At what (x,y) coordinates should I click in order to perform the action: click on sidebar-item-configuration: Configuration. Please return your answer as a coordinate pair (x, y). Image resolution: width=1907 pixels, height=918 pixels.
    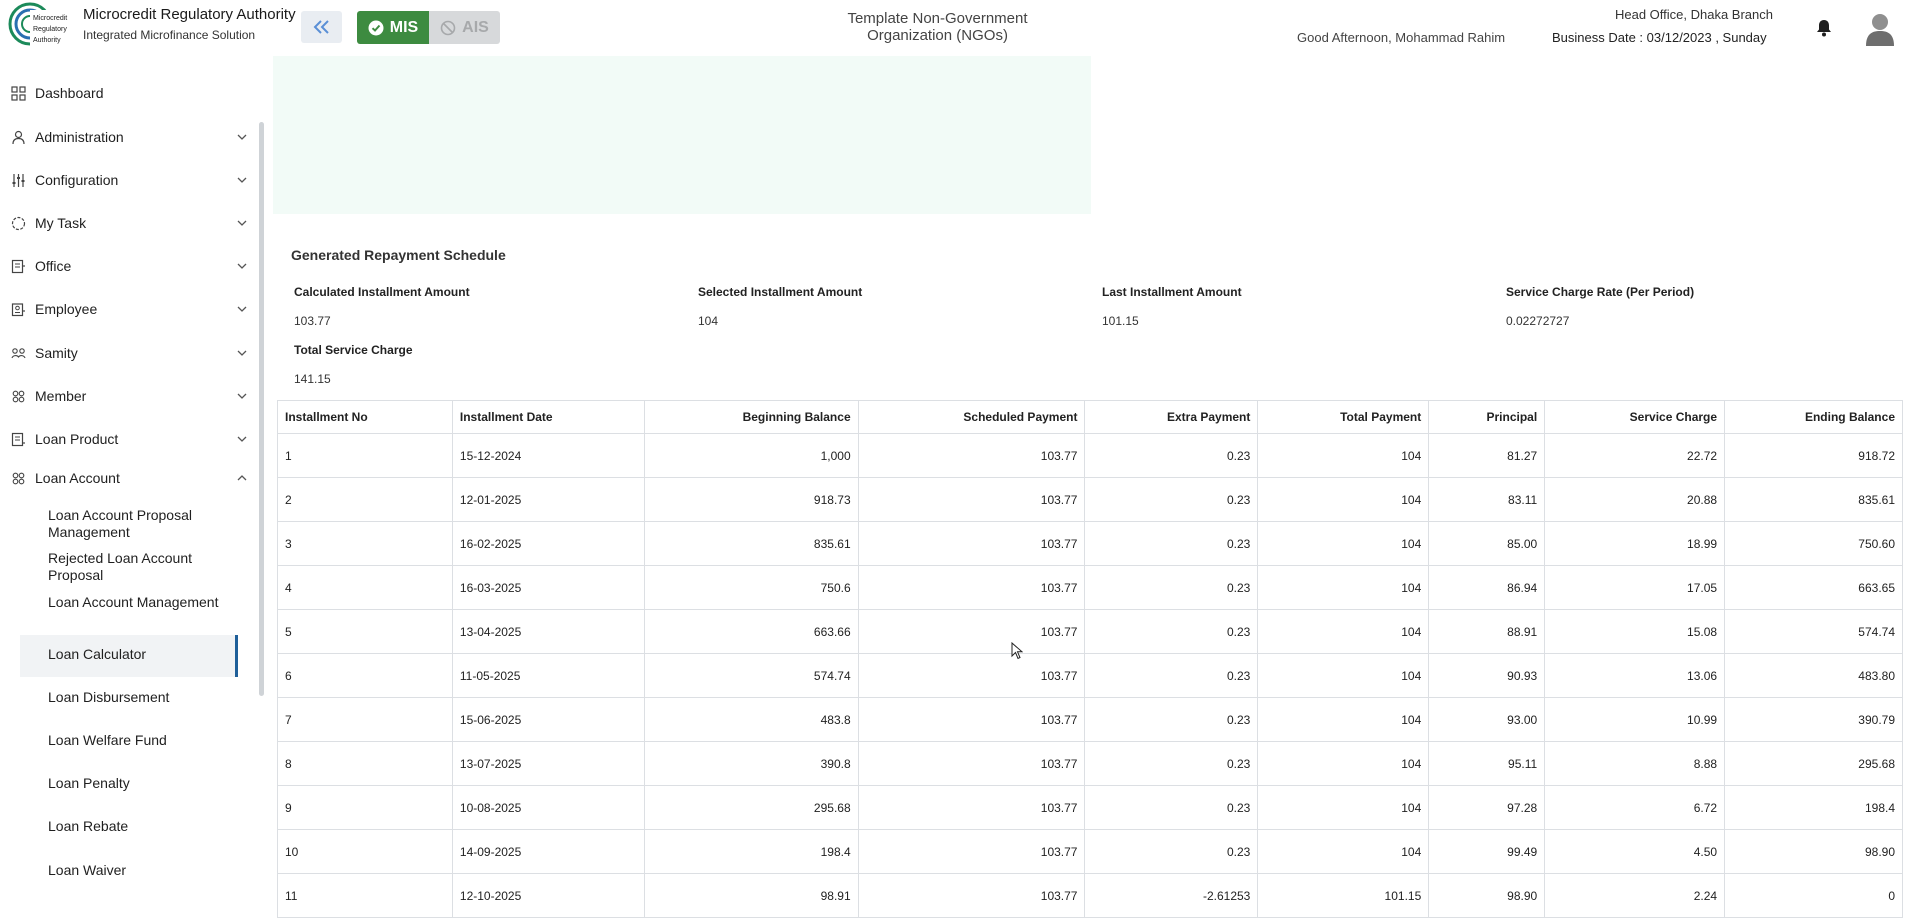
    Looking at the image, I should click on (128, 180).